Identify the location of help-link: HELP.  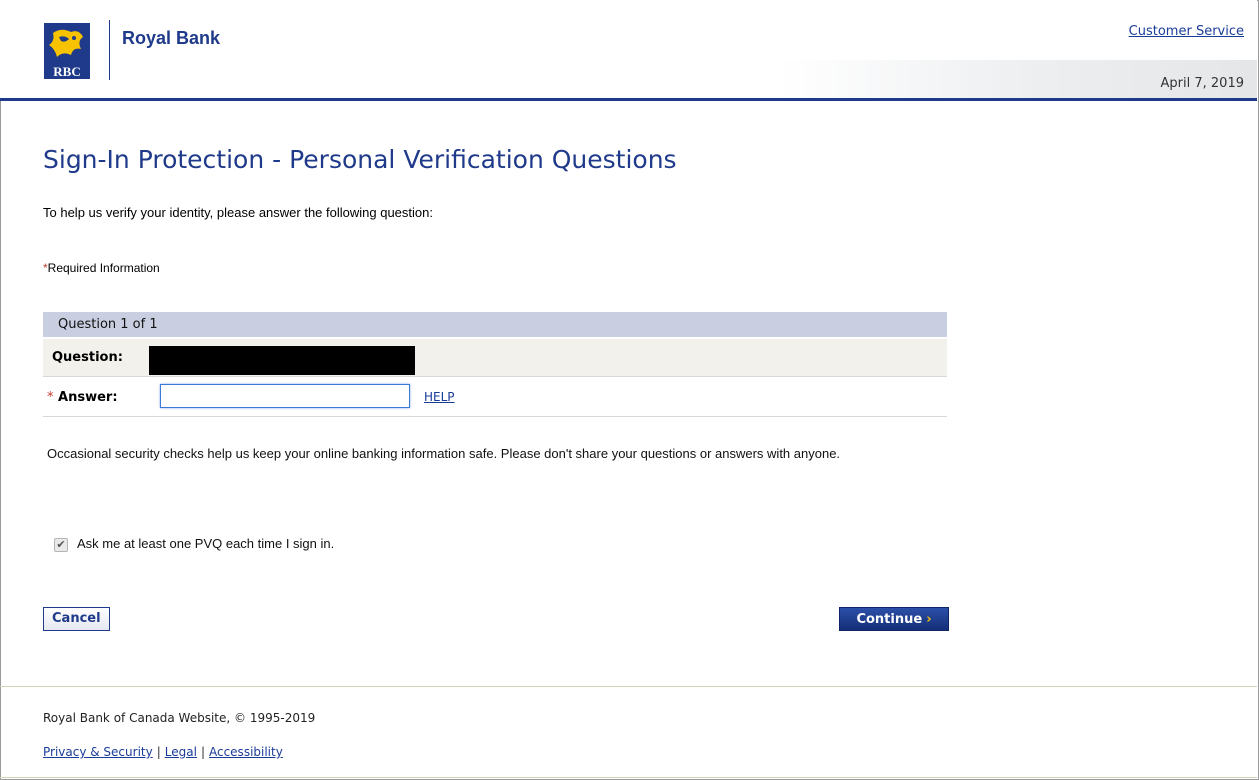
(439, 397).